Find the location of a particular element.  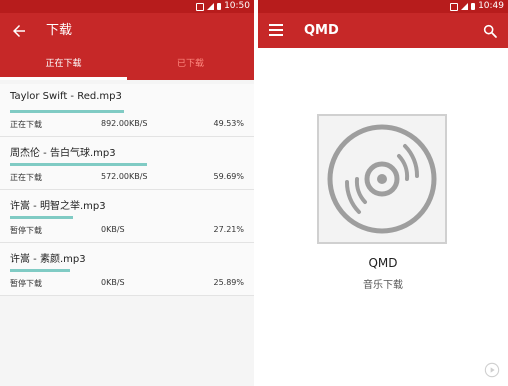

song-title: 周杰伦 - 告白气球.mp3 is located at coordinates (63, 153).